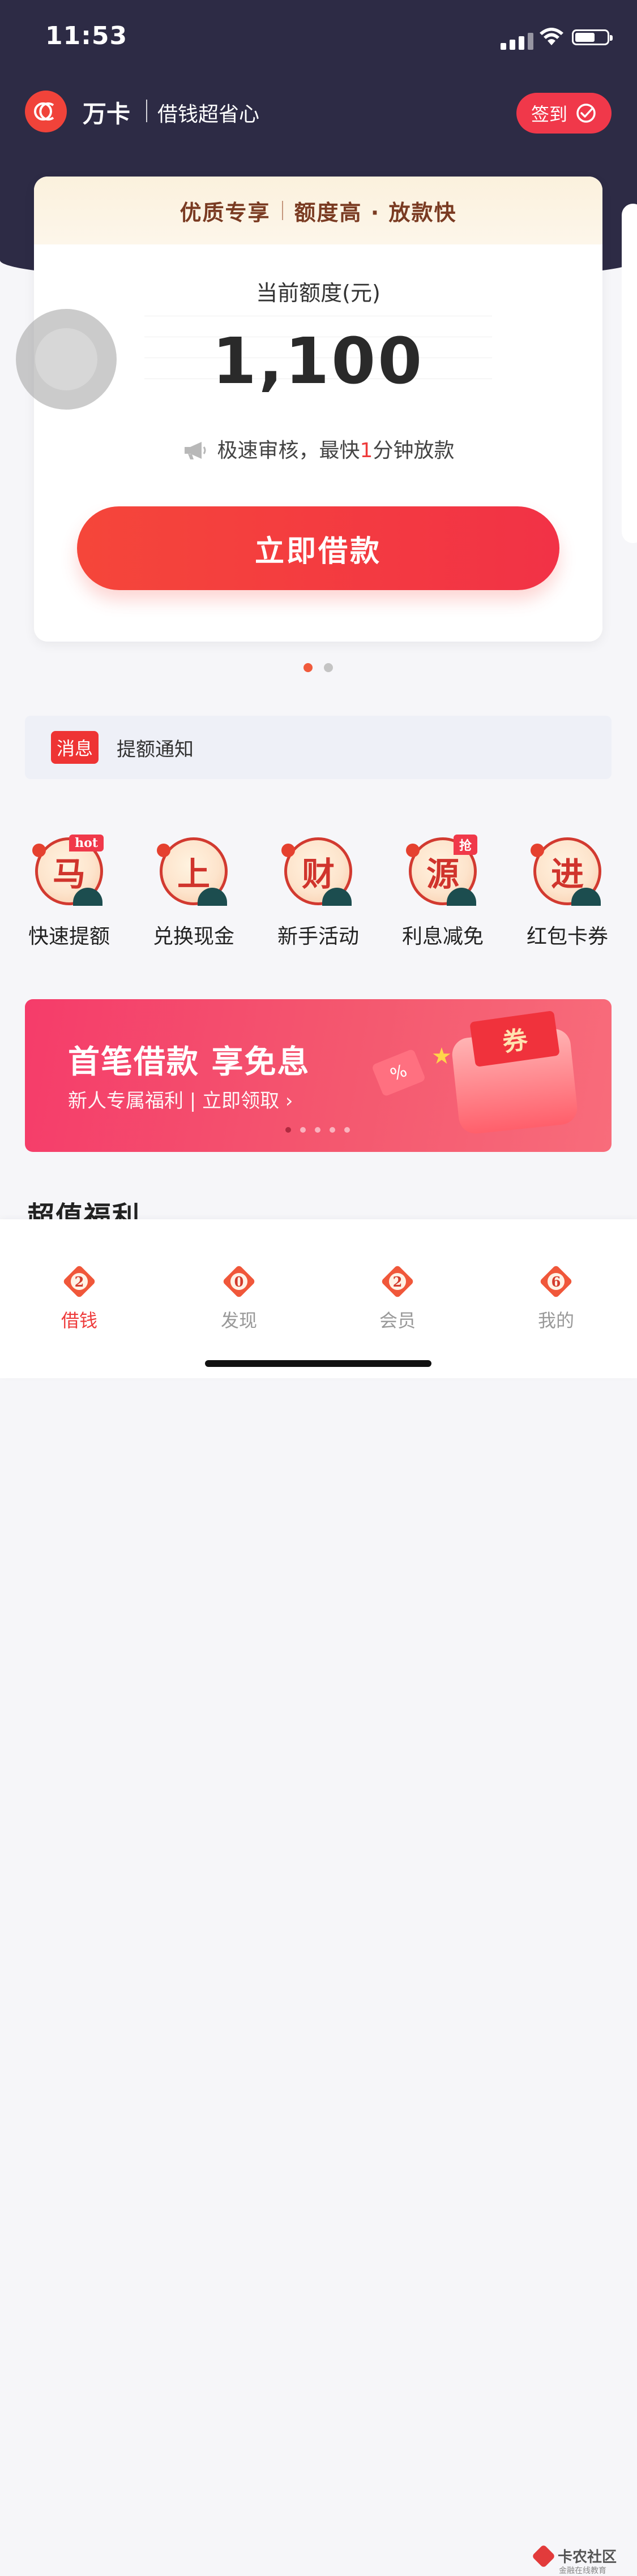 The image size is (637, 2576). What do you see at coordinates (397, 1299) in the screenshot?
I see `tab-member: 2 会员` at bounding box center [397, 1299].